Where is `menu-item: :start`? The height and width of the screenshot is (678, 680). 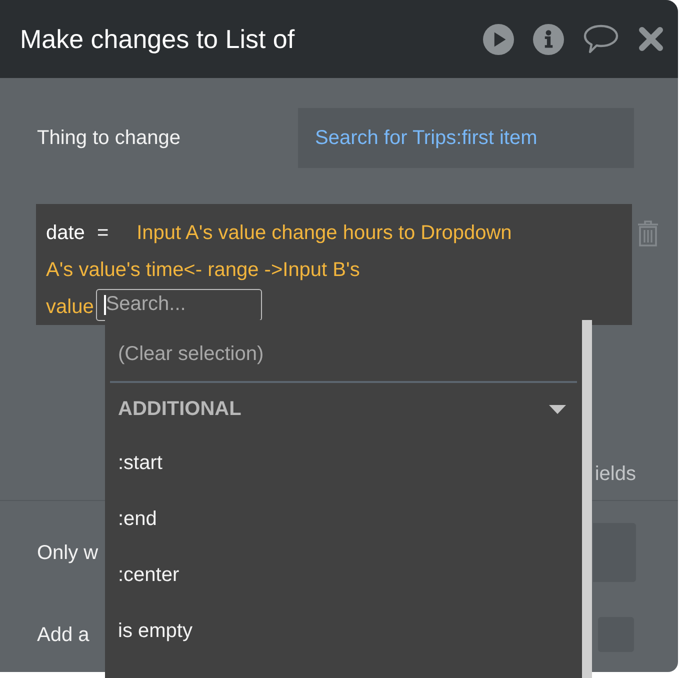
menu-item: :start is located at coordinates (140, 463).